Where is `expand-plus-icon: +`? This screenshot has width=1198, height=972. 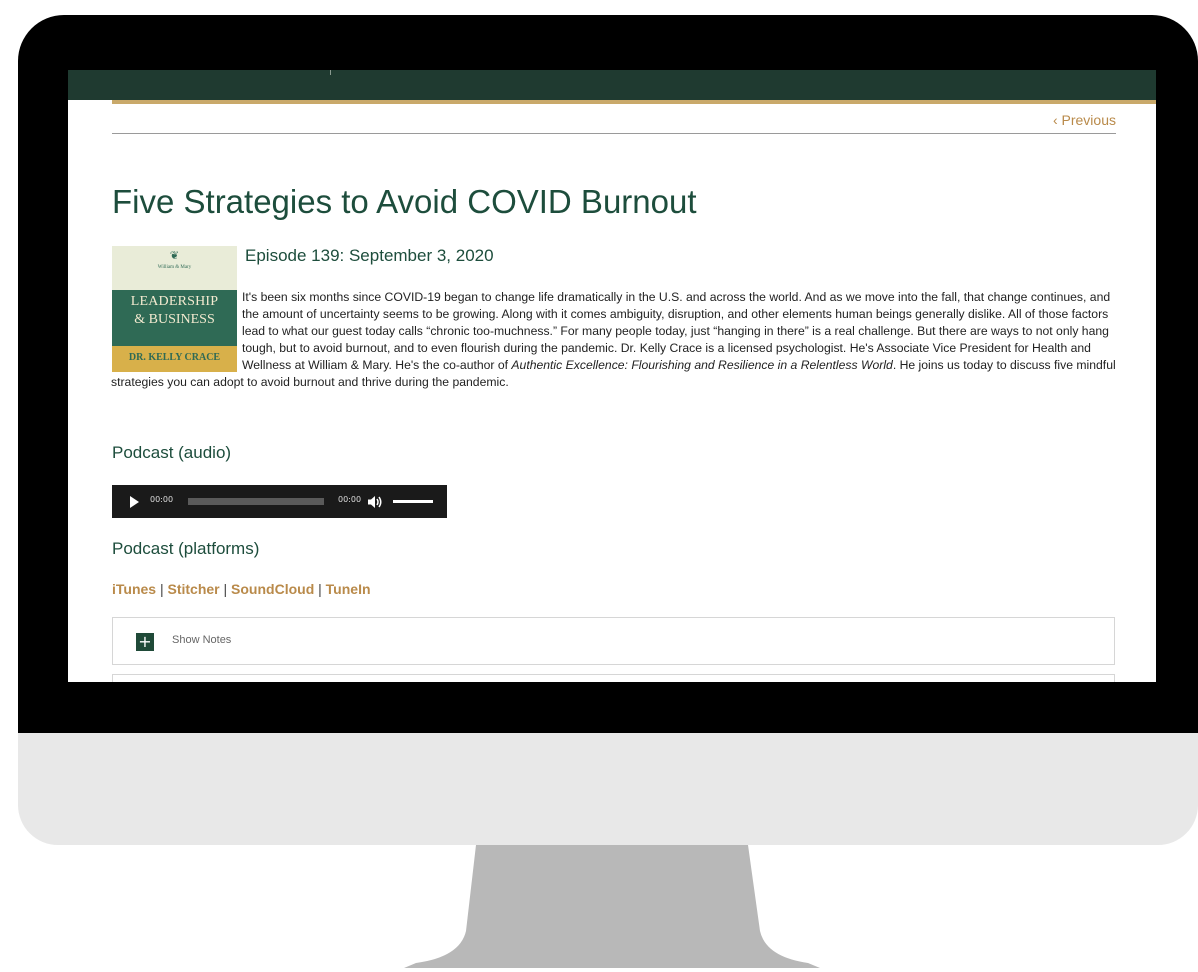 expand-plus-icon: + is located at coordinates (145, 642).